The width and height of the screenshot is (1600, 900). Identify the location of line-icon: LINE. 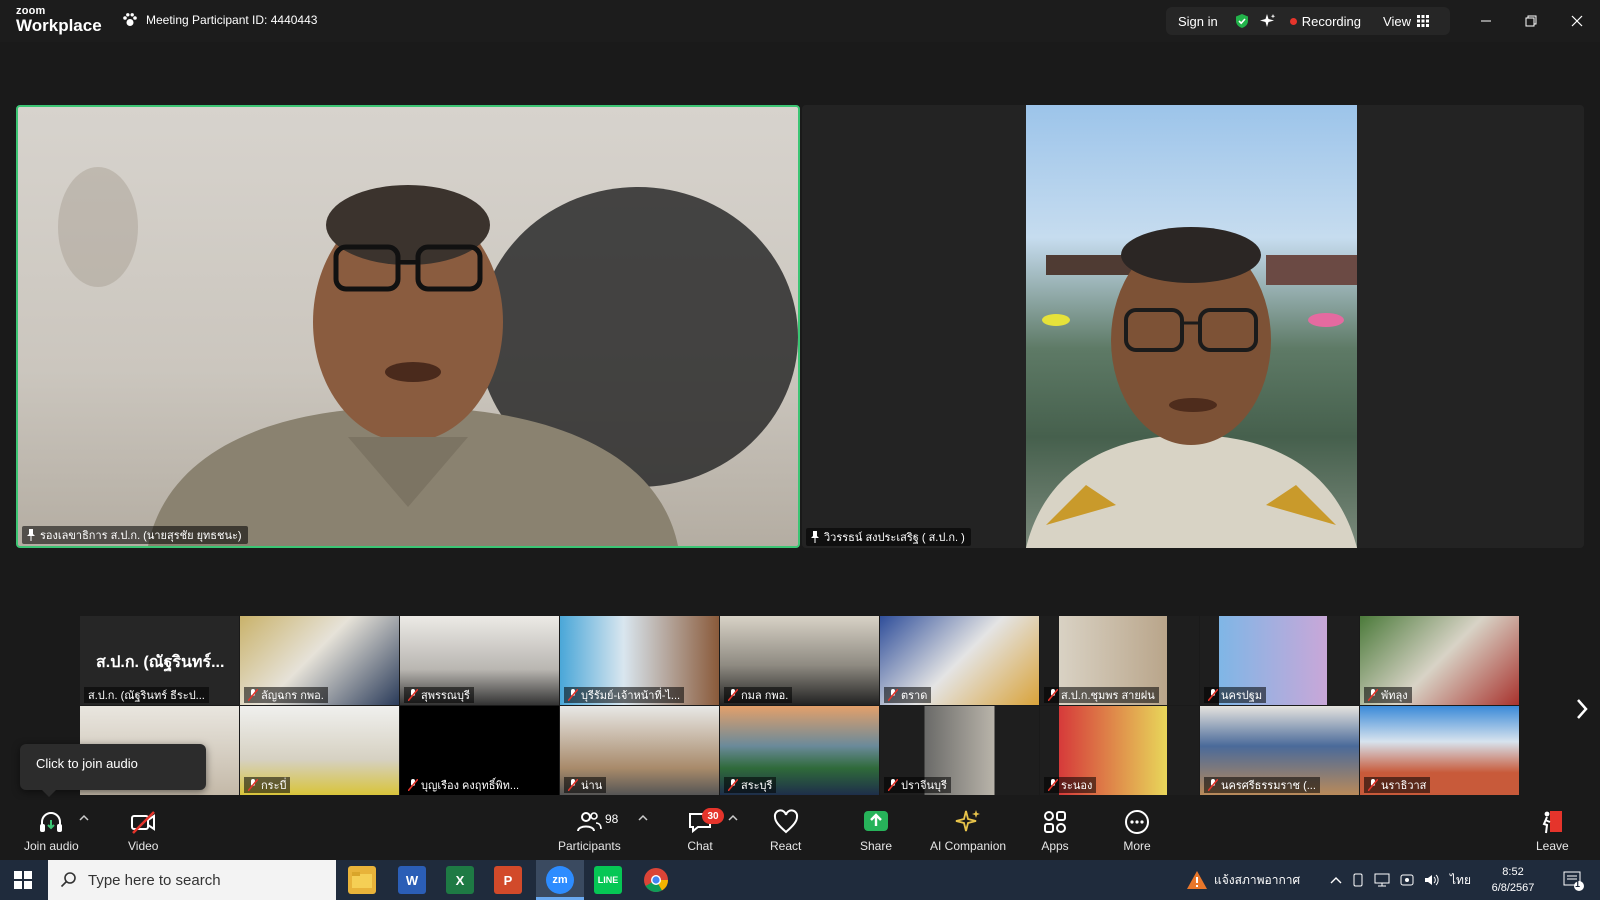
(608, 880).